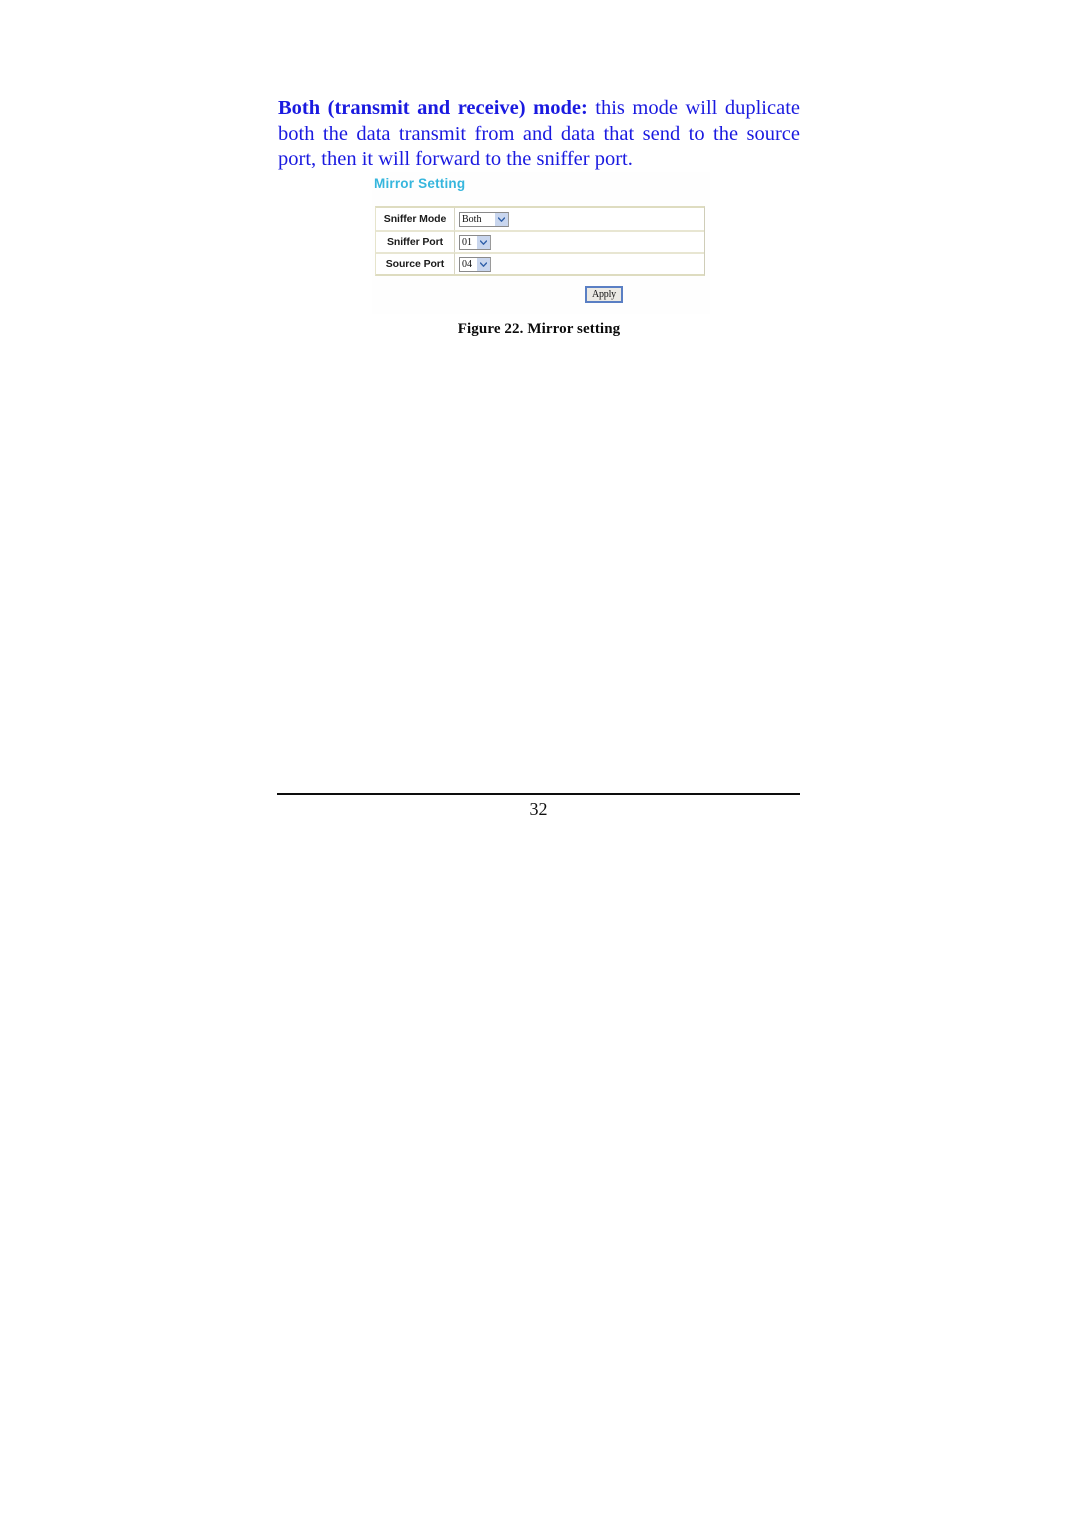  I want to click on sniffer-mode-label: Sniffer Mode, so click(415, 219).